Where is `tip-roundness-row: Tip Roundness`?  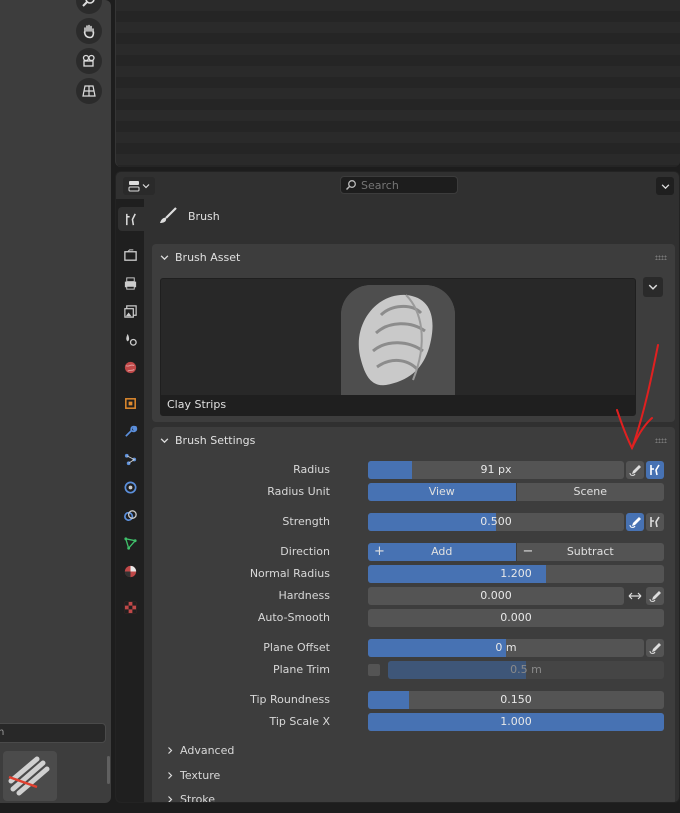
tip-roundness-row: Tip Roundness is located at coordinates (237, 700).